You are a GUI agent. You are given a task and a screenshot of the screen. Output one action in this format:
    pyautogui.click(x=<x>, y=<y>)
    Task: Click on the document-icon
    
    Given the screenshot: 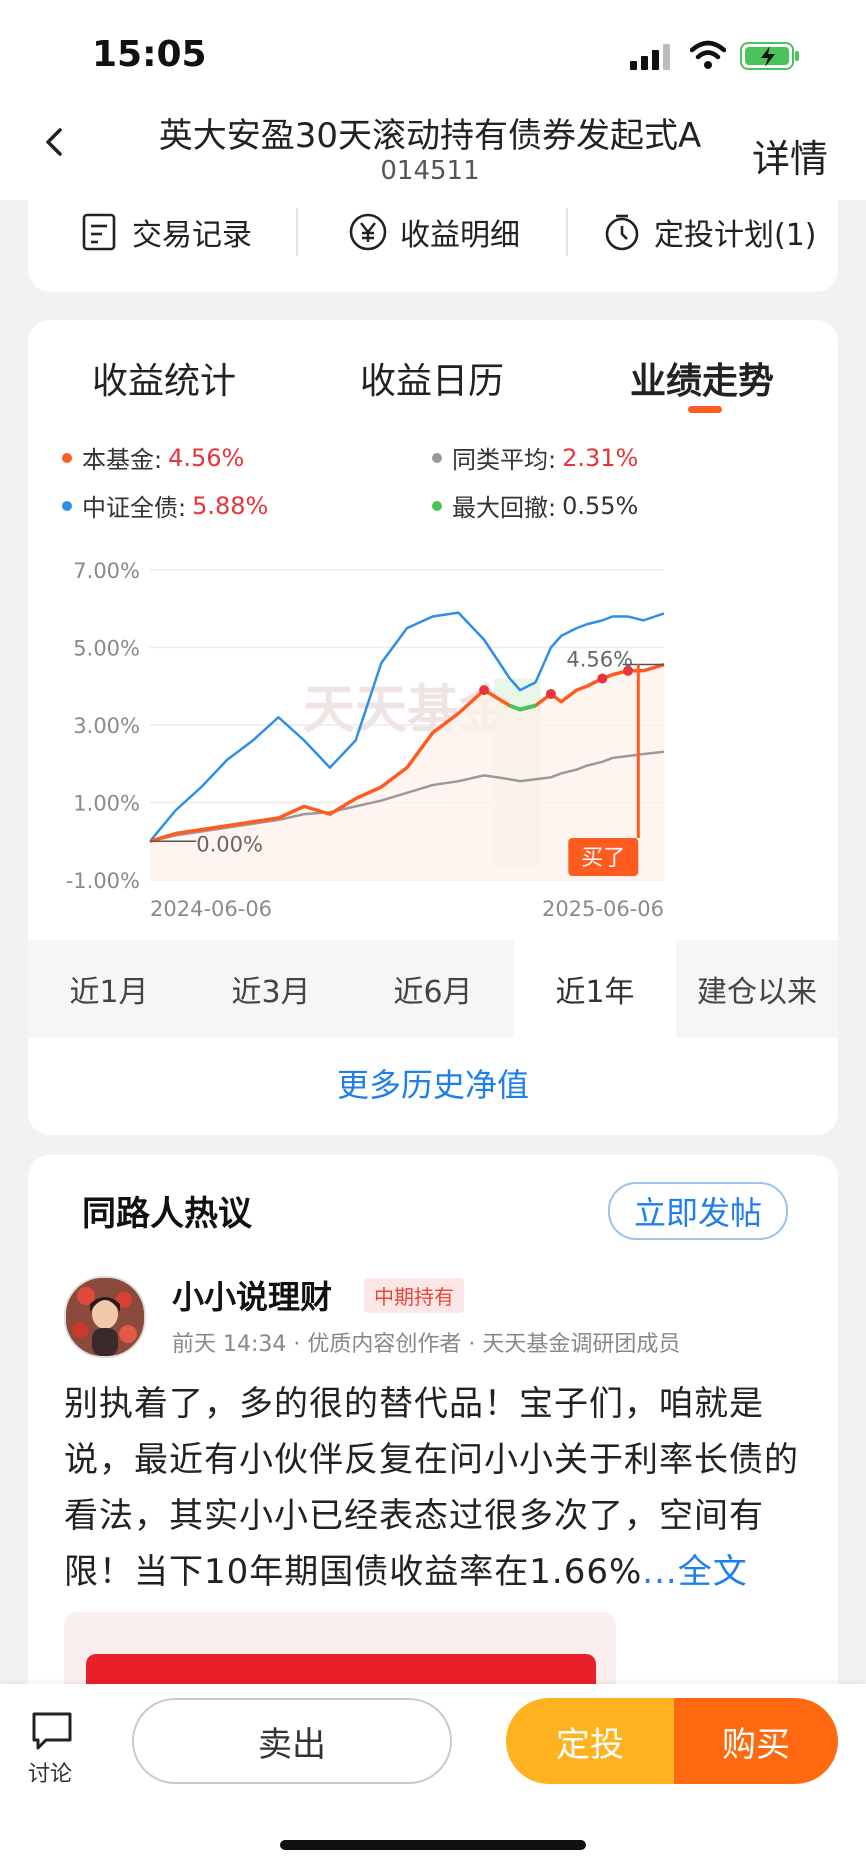 What is the action you would take?
    pyautogui.click(x=99, y=232)
    